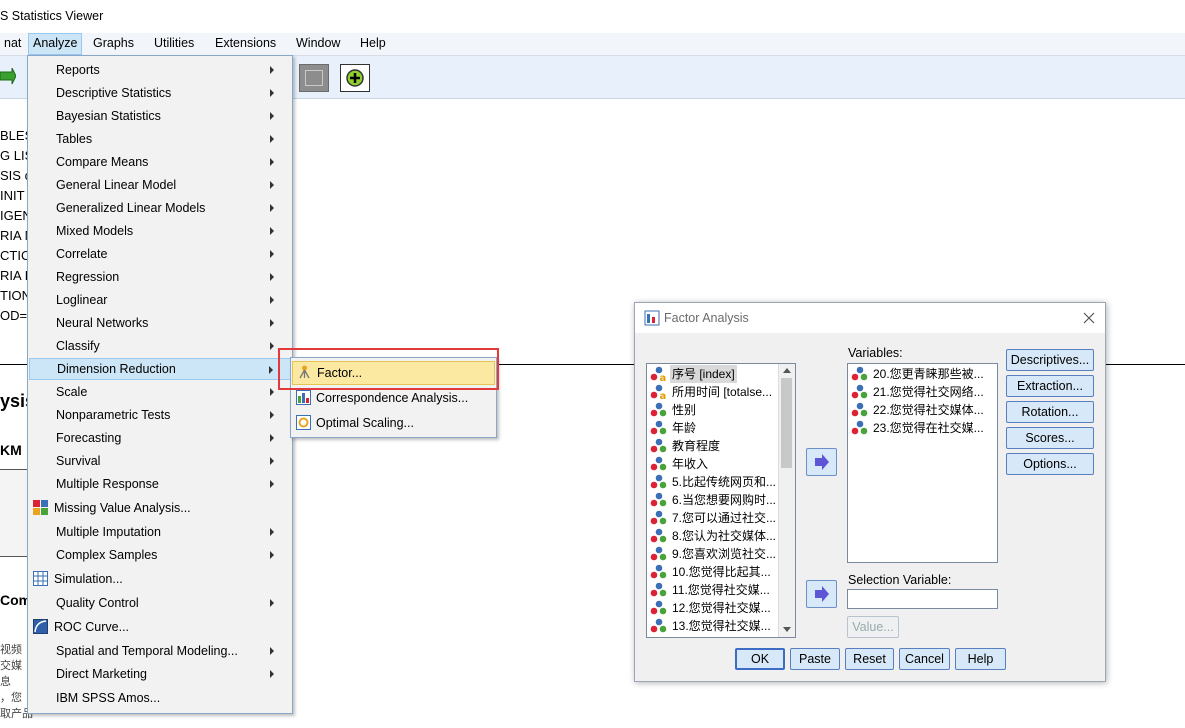 The width and height of the screenshot is (1185, 728). Describe the element at coordinates (113, 44) in the screenshot. I see `menu-graphs: Graphs` at that location.